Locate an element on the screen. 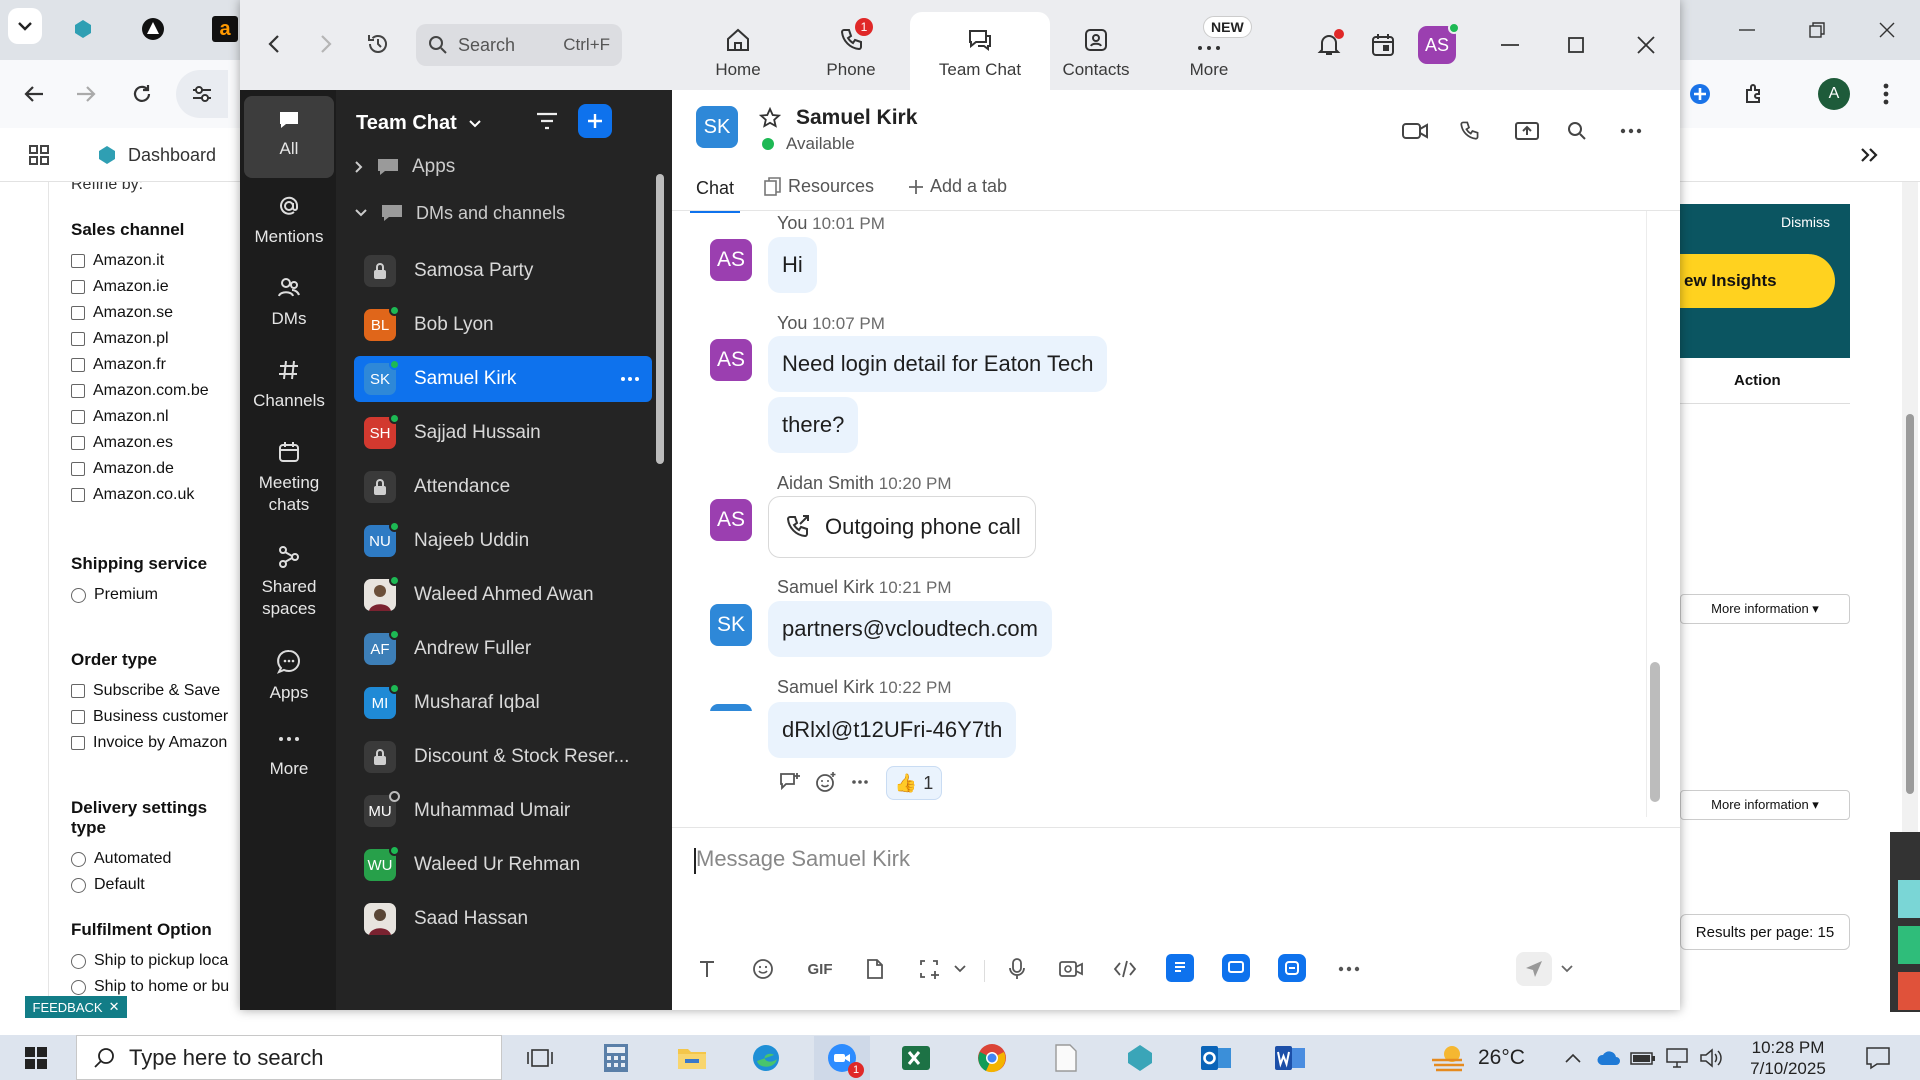  side-widget is located at coordinates (1905, 922).